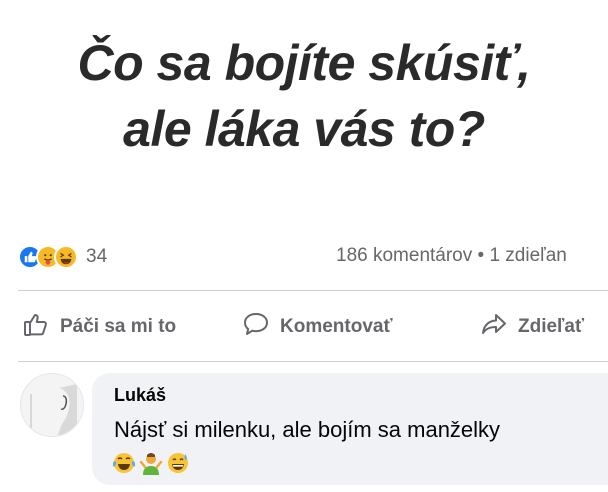  Describe the element at coordinates (178, 464) in the screenshot. I see `grinning-sweat-emoji-icon` at that location.